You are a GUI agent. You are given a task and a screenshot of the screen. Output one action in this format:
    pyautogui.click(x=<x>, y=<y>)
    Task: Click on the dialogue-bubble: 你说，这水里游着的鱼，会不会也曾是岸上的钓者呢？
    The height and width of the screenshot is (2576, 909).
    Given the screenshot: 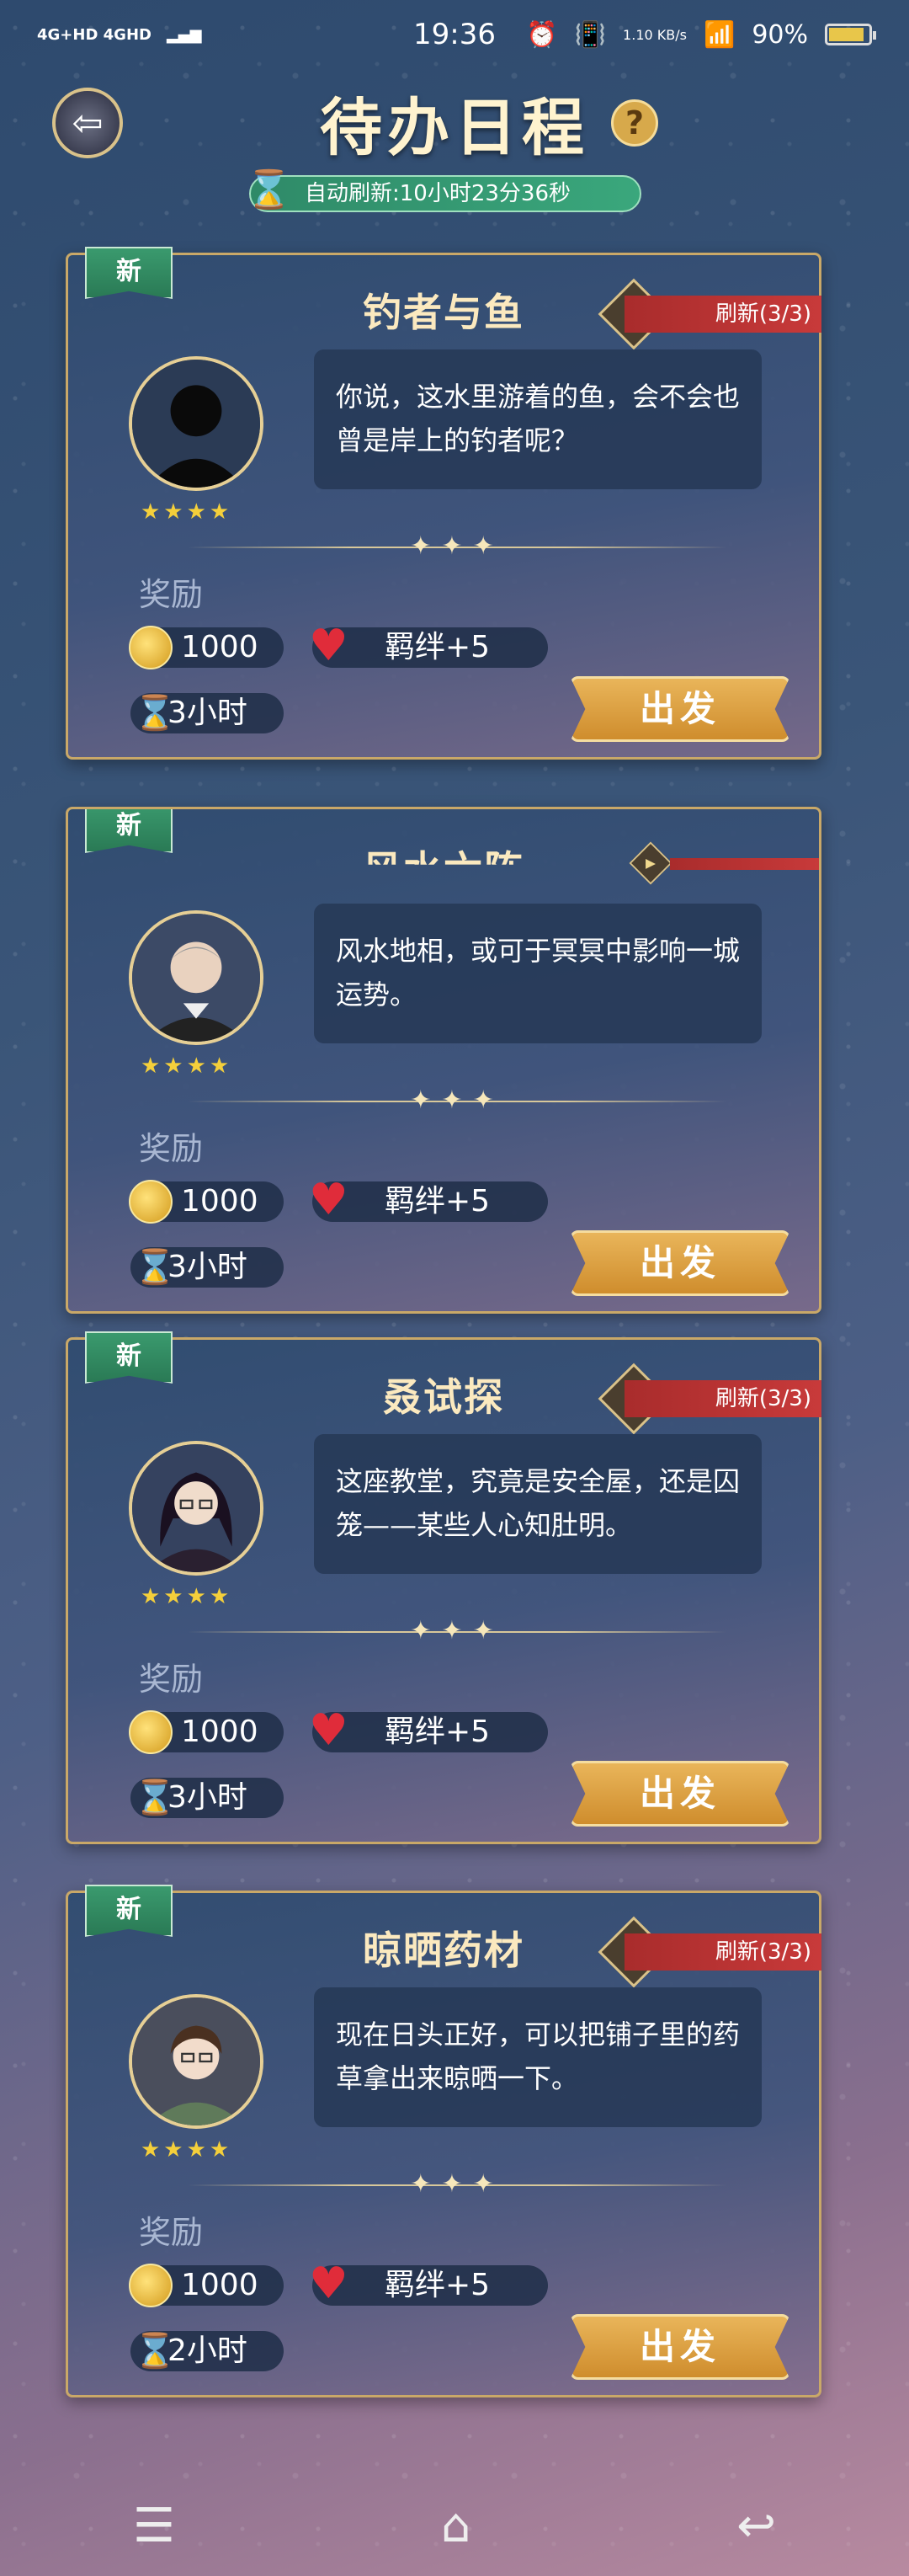 What is the action you would take?
    pyautogui.click(x=538, y=419)
    